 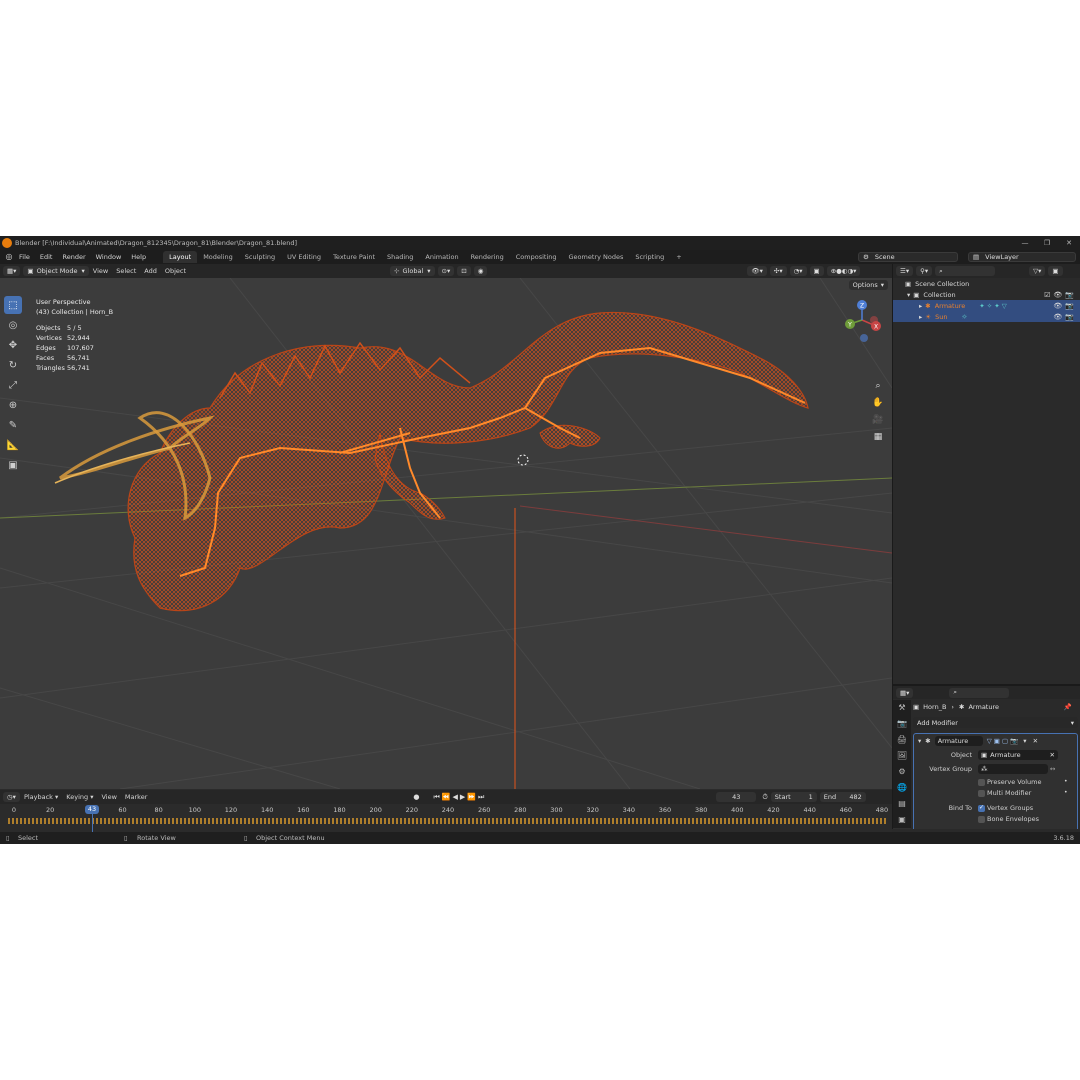 What do you see at coordinates (416, 797) in the screenshot?
I see `record-button: ●` at bounding box center [416, 797].